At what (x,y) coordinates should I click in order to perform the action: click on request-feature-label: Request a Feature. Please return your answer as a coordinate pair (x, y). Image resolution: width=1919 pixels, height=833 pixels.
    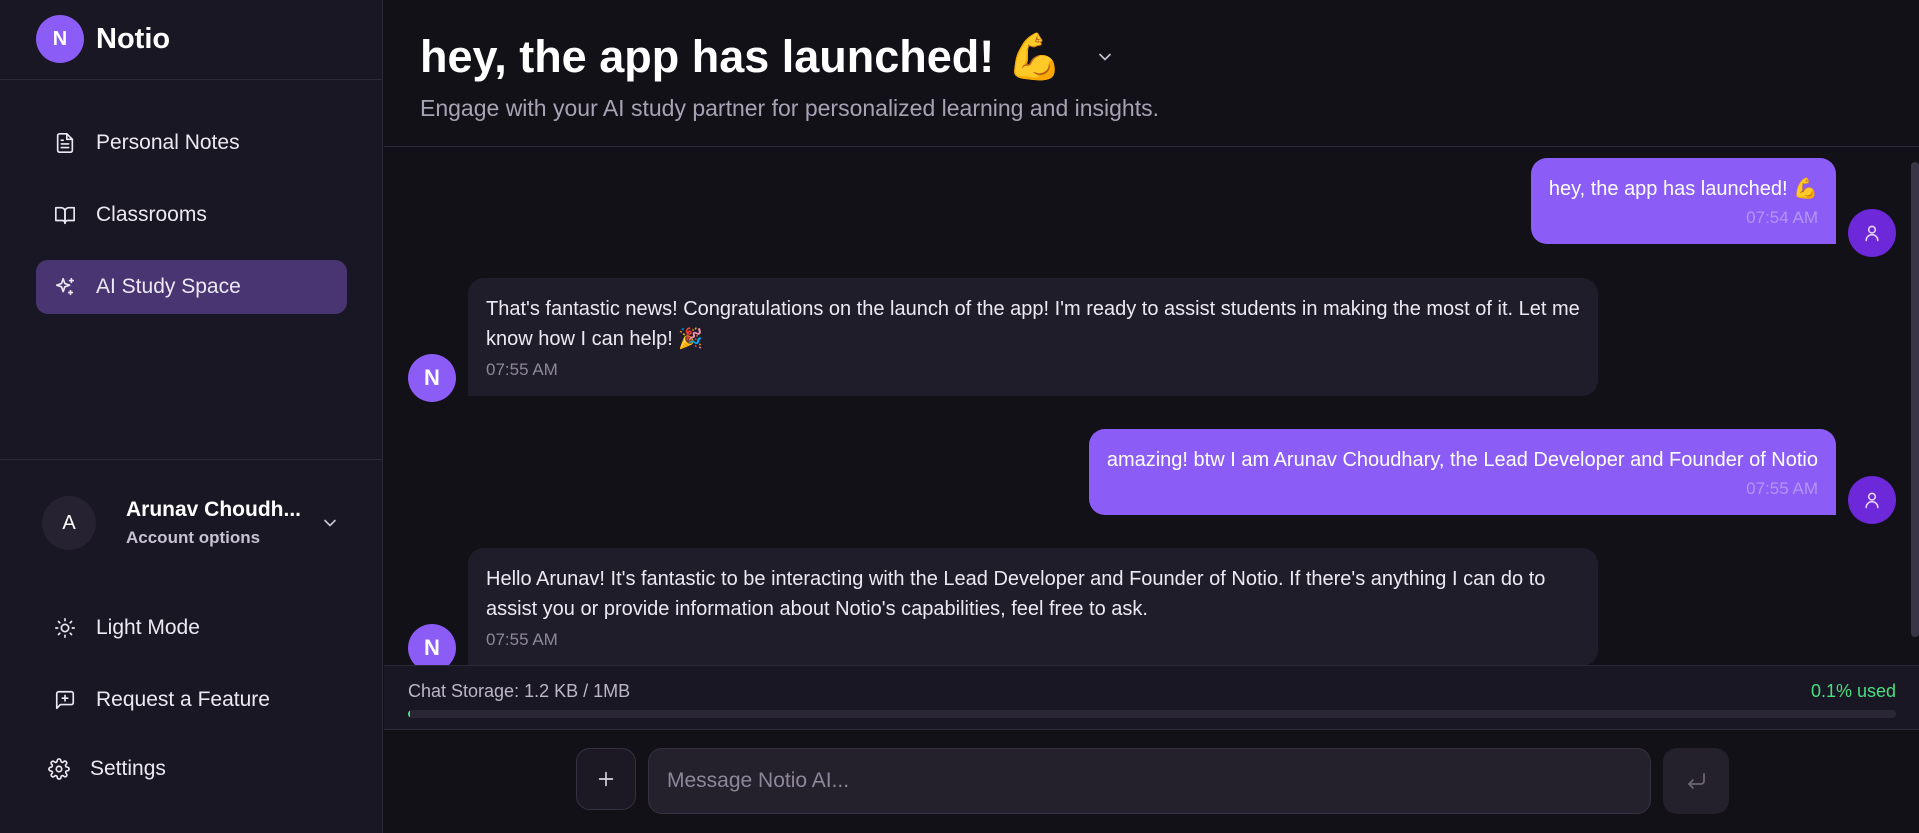
    Looking at the image, I should click on (183, 699).